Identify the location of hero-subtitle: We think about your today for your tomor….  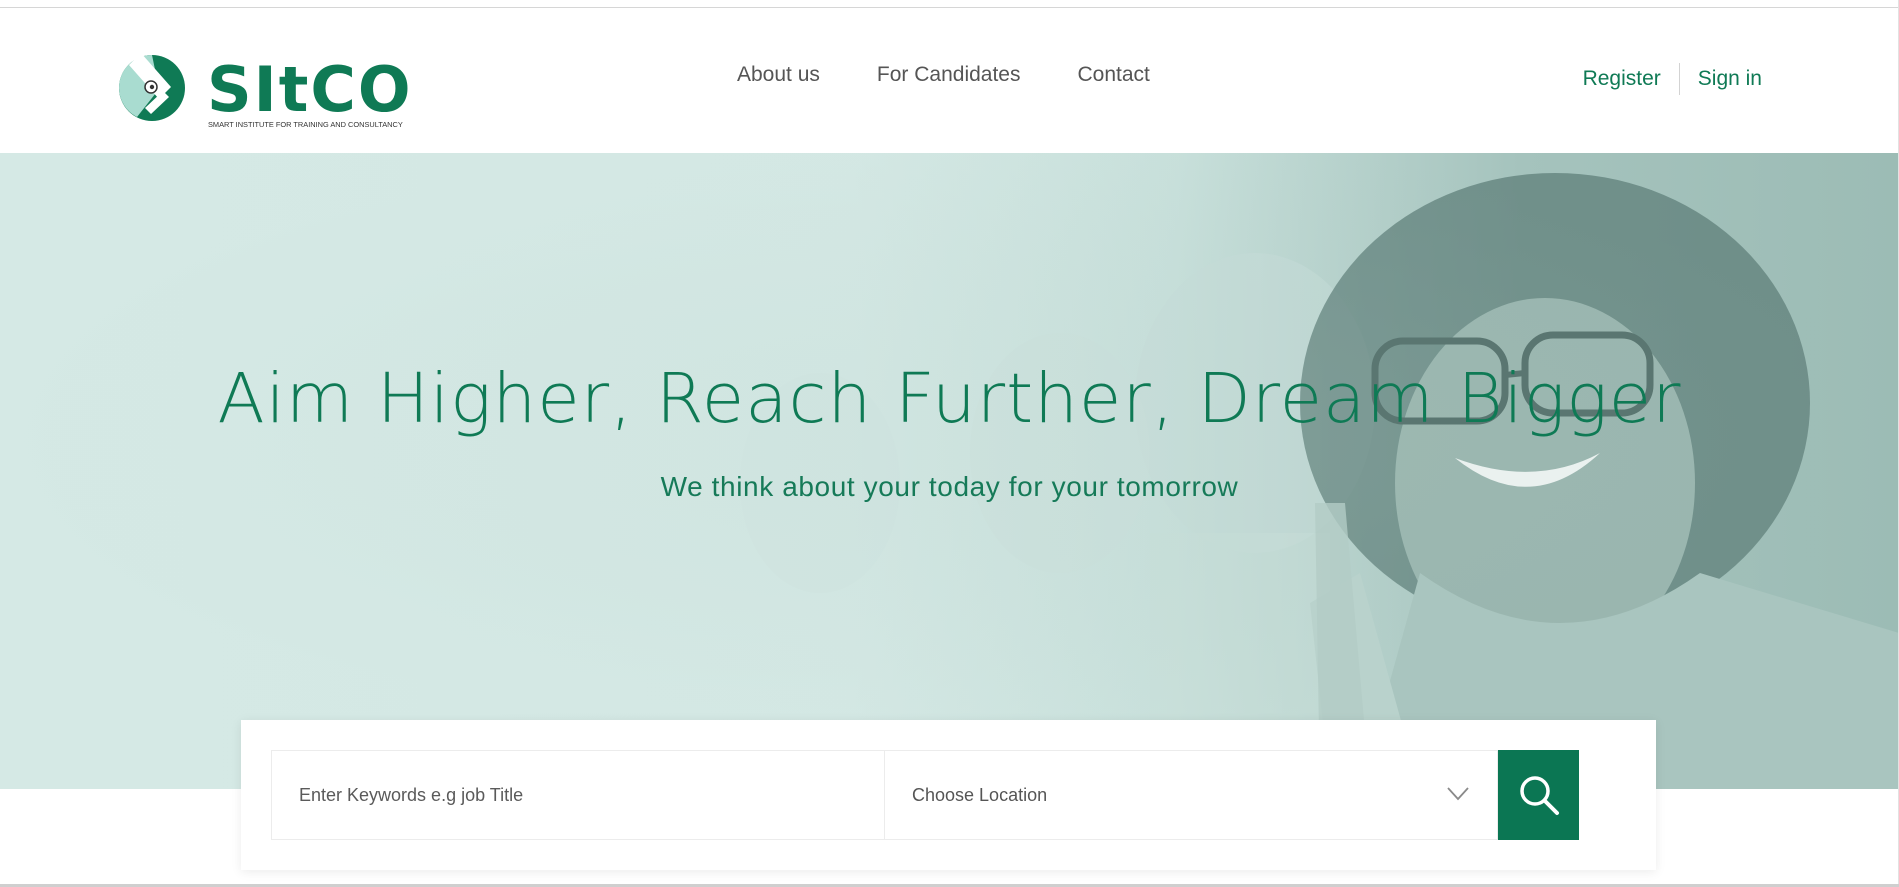
(949, 486).